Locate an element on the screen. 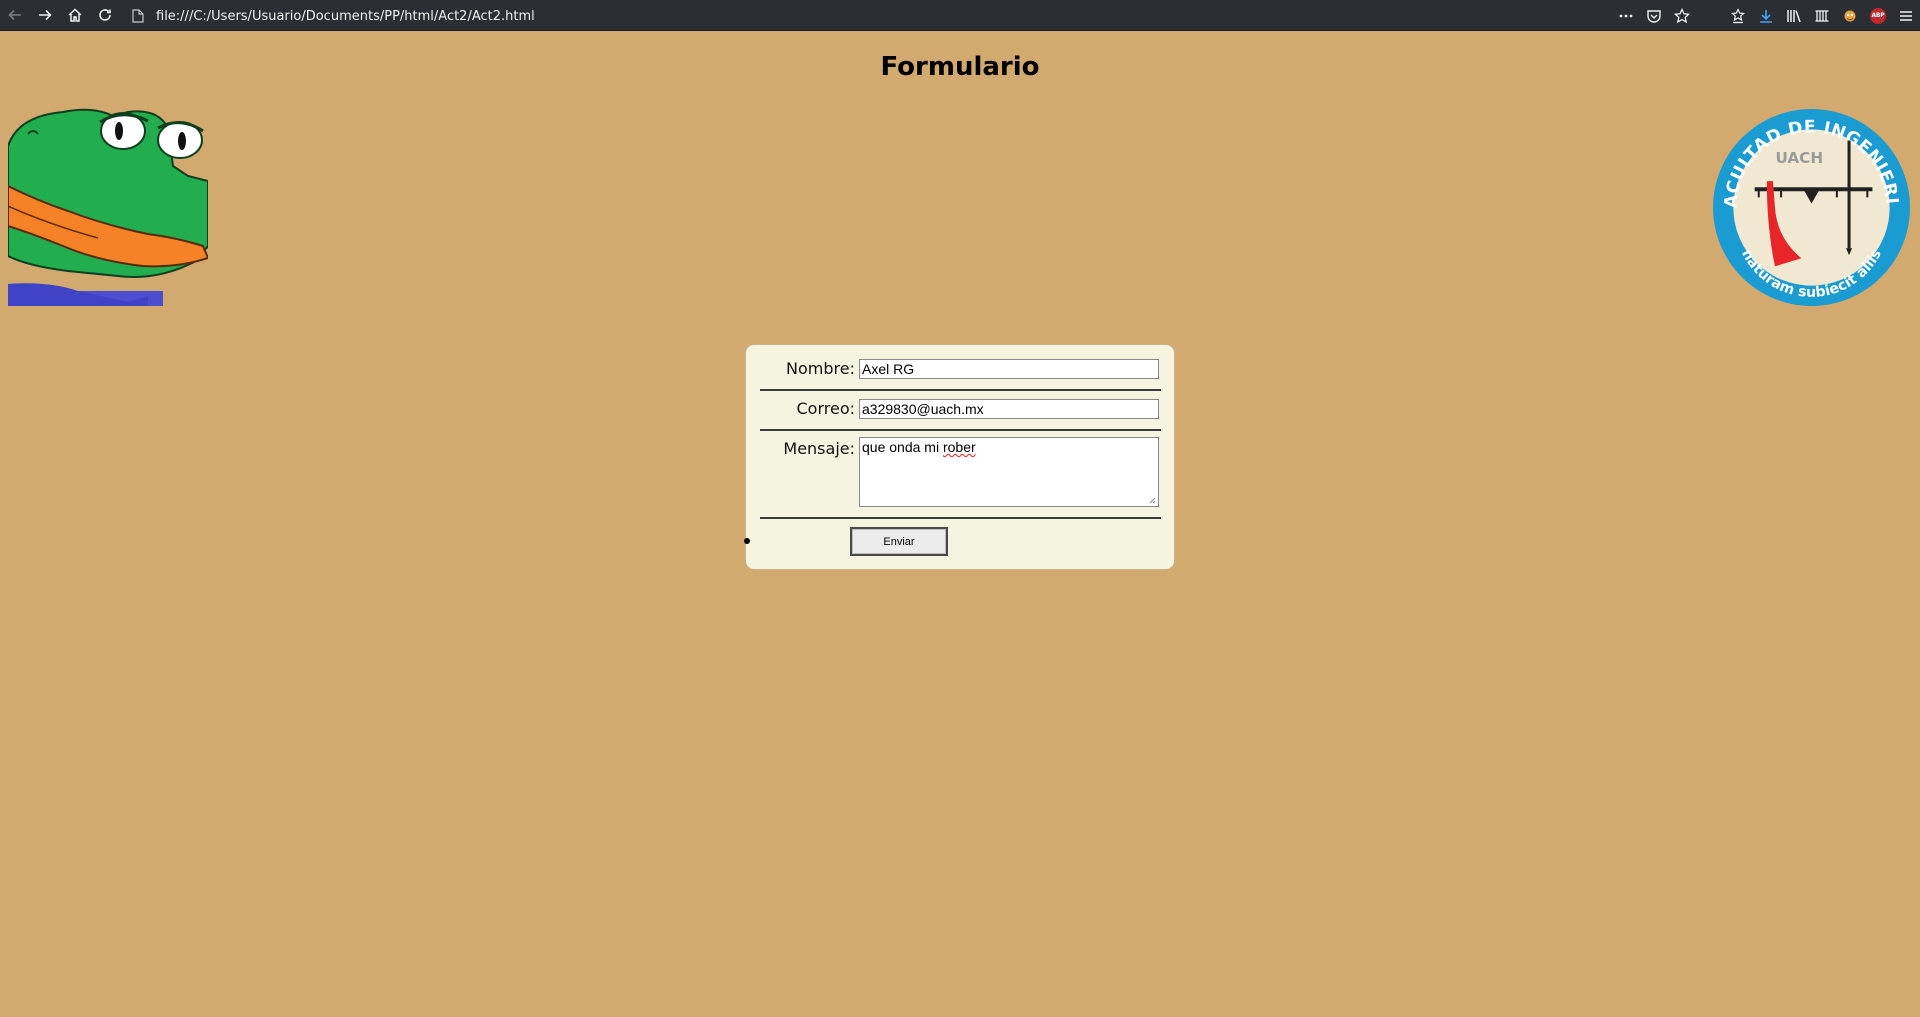  toolbar-right-actions: ABP is located at coordinates (1822, 15).